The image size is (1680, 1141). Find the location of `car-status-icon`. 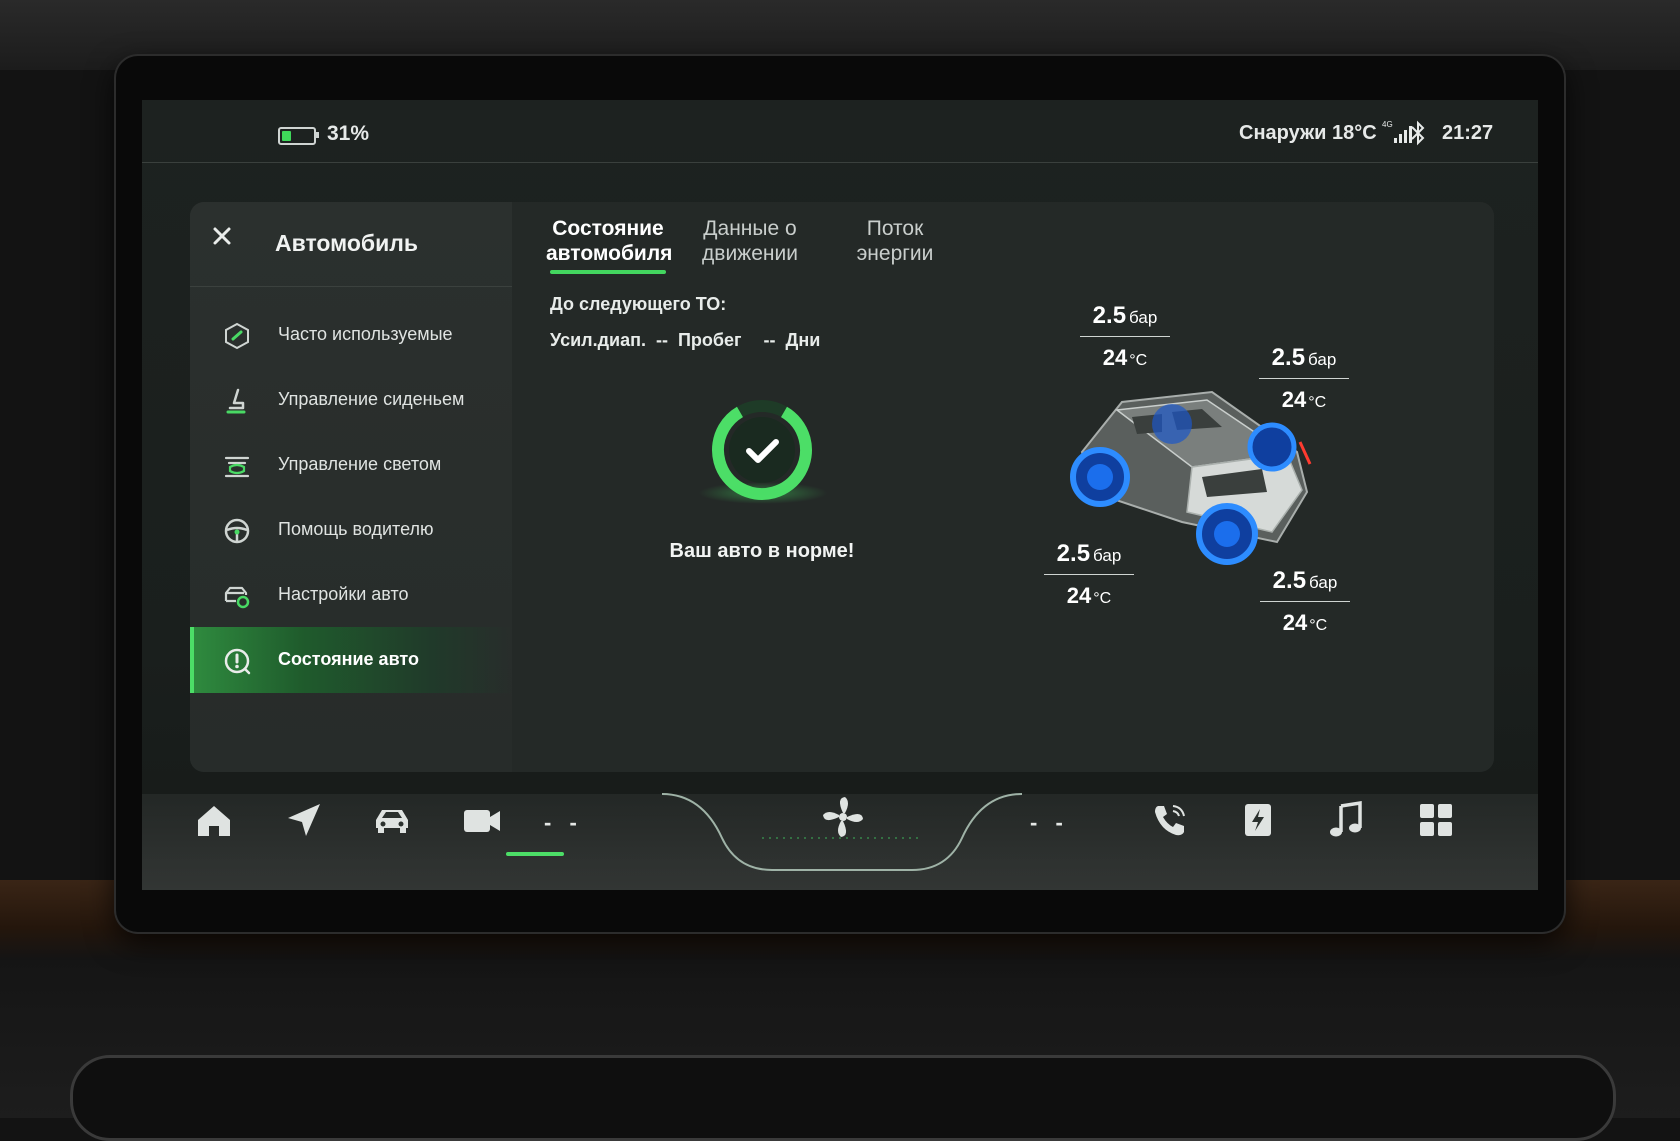

car-status-icon is located at coordinates (237, 661).